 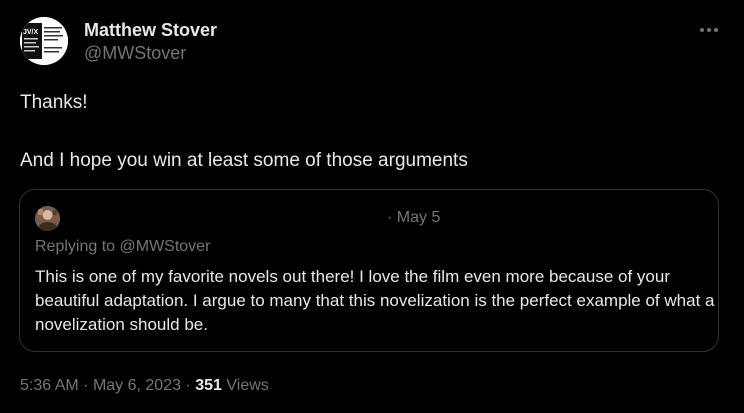 What do you see at coordinates (54, 102) in the screenshot?
I see `tweet-text-line: Thanks!` at bounding box center [54, 102].